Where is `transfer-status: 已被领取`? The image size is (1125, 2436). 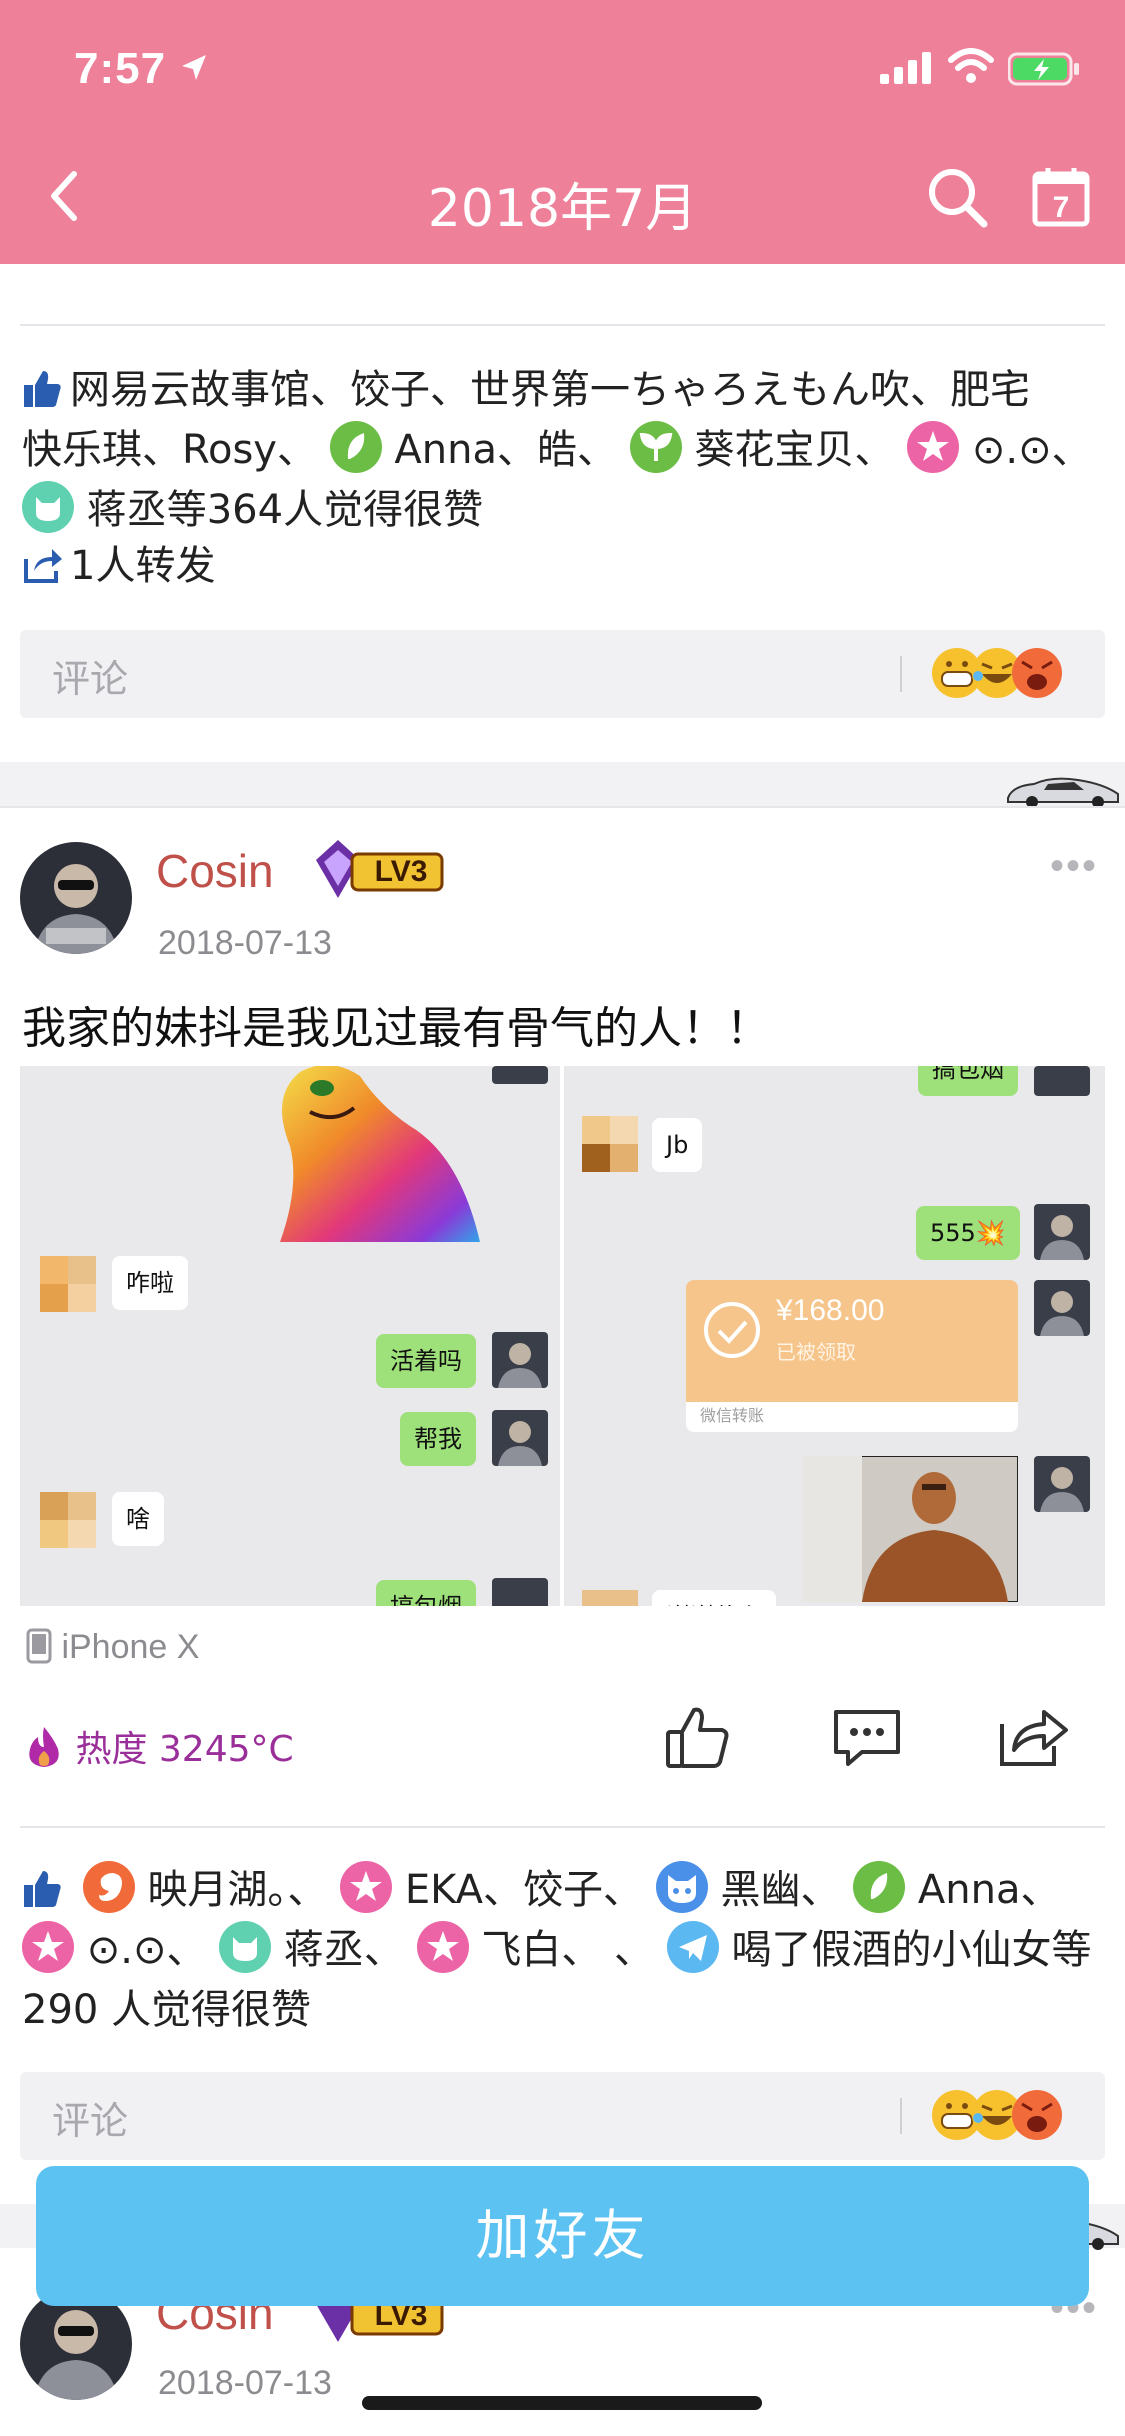
transfer-status: 已被领取 is located at coordinates (816, 1353).